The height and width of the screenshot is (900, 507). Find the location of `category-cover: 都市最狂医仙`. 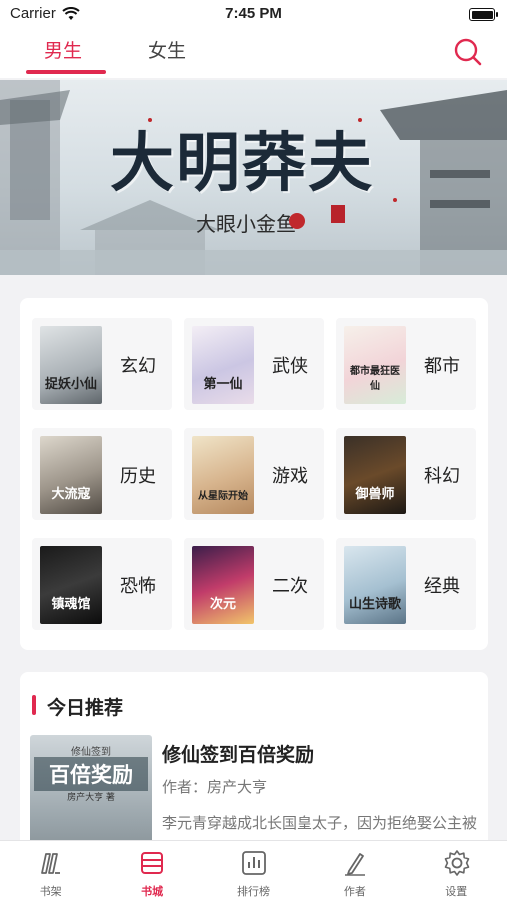

category-cover: 都市最狂医仙 is located at coordinates (375, 365).